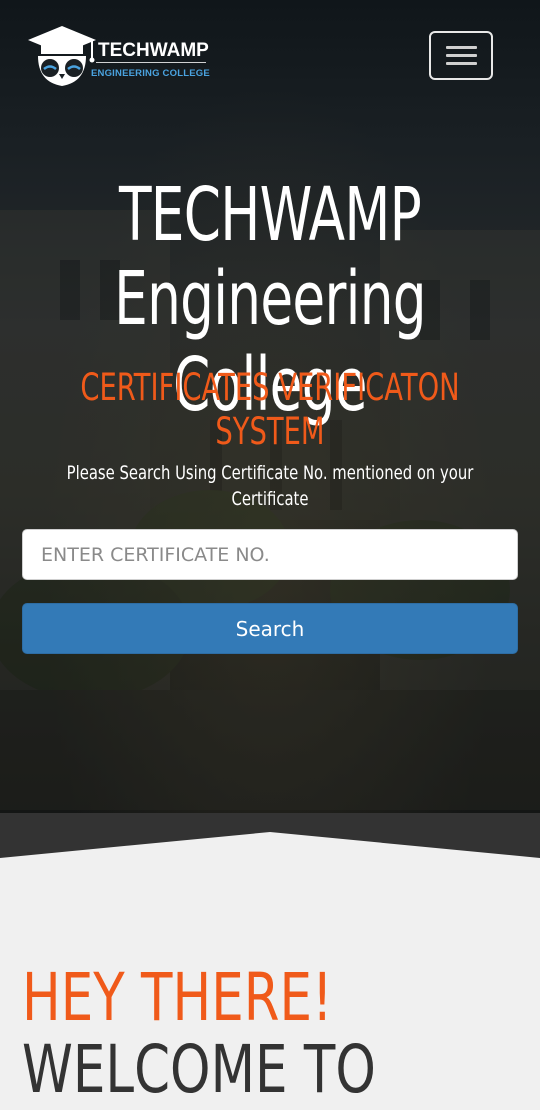 The height and width of the screenshot is (1110, 540). I want to click on hero-title-line1: TECHWAMP, so click(270, 215).